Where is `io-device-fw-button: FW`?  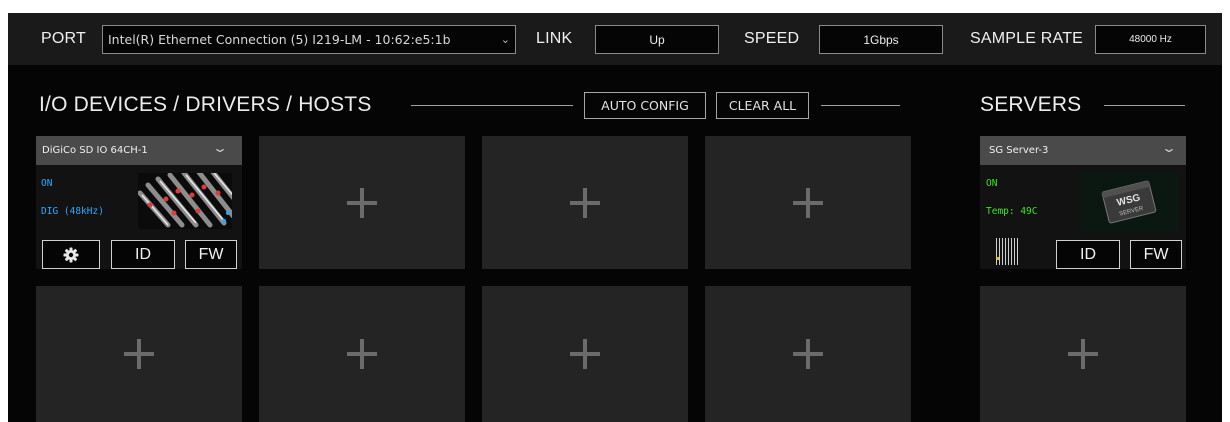
io-device-fw-button: FW is located at coordinates (211, 254).